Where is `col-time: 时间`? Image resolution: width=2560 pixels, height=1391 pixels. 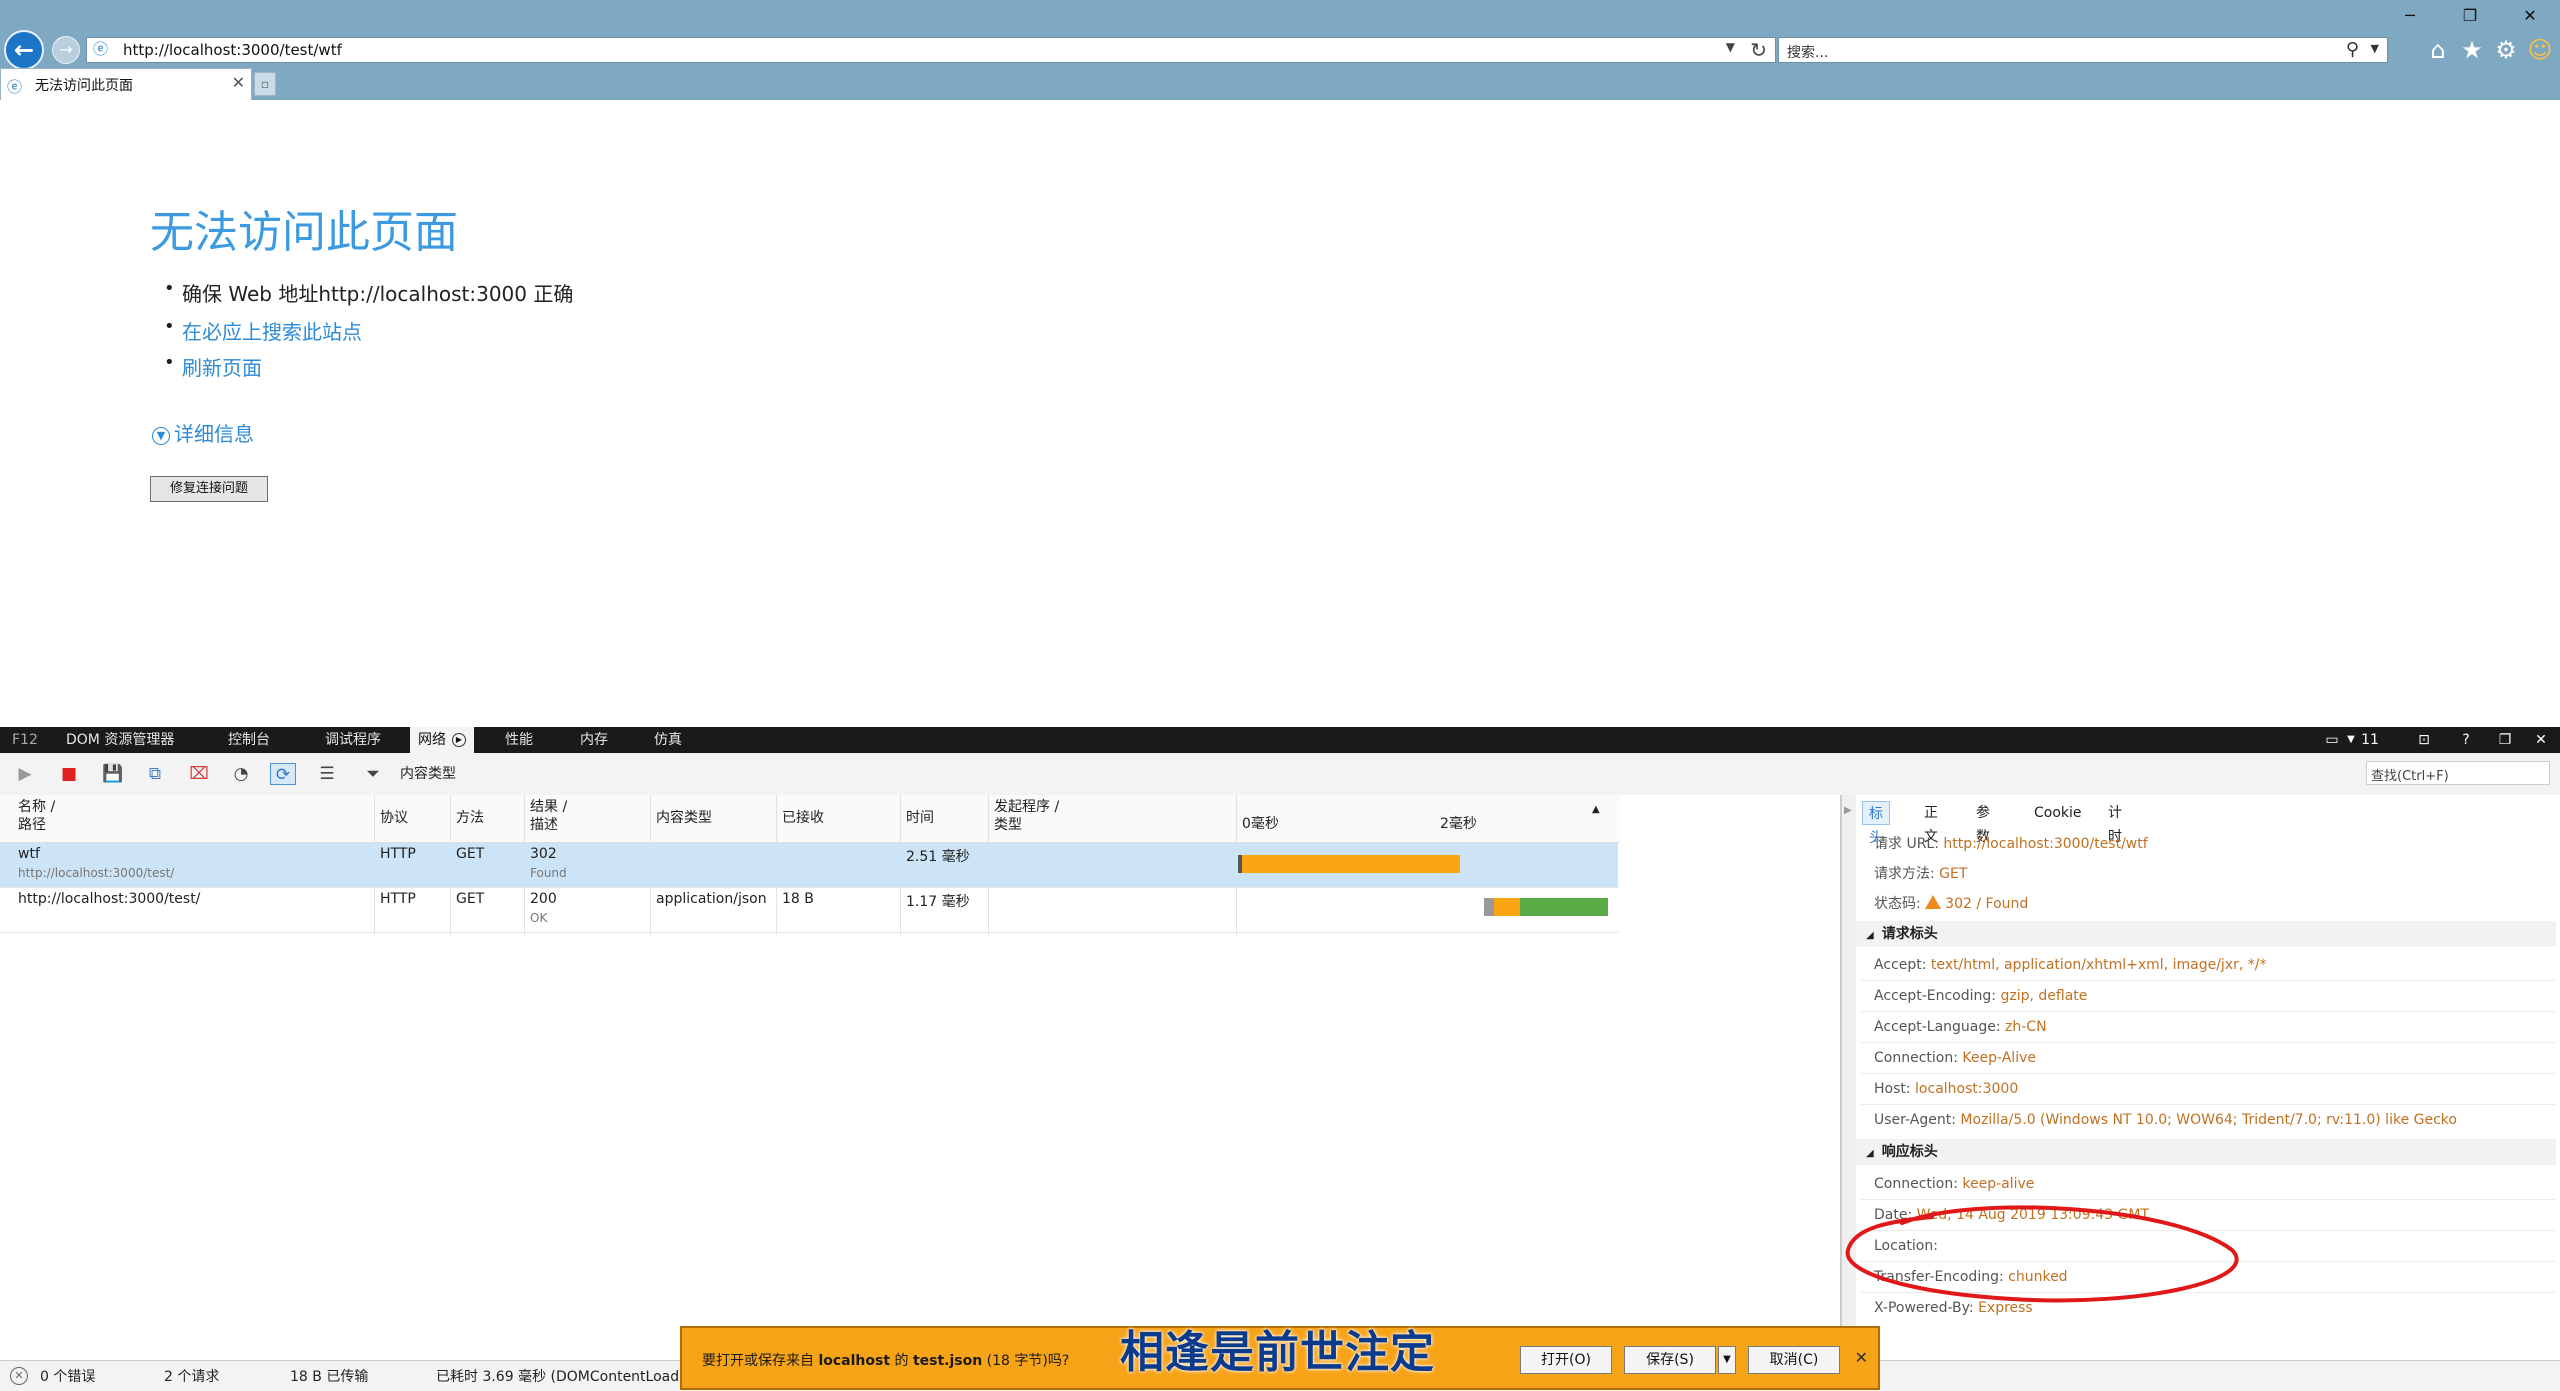 col-time: 时间 is located at coordinates (920, 818).